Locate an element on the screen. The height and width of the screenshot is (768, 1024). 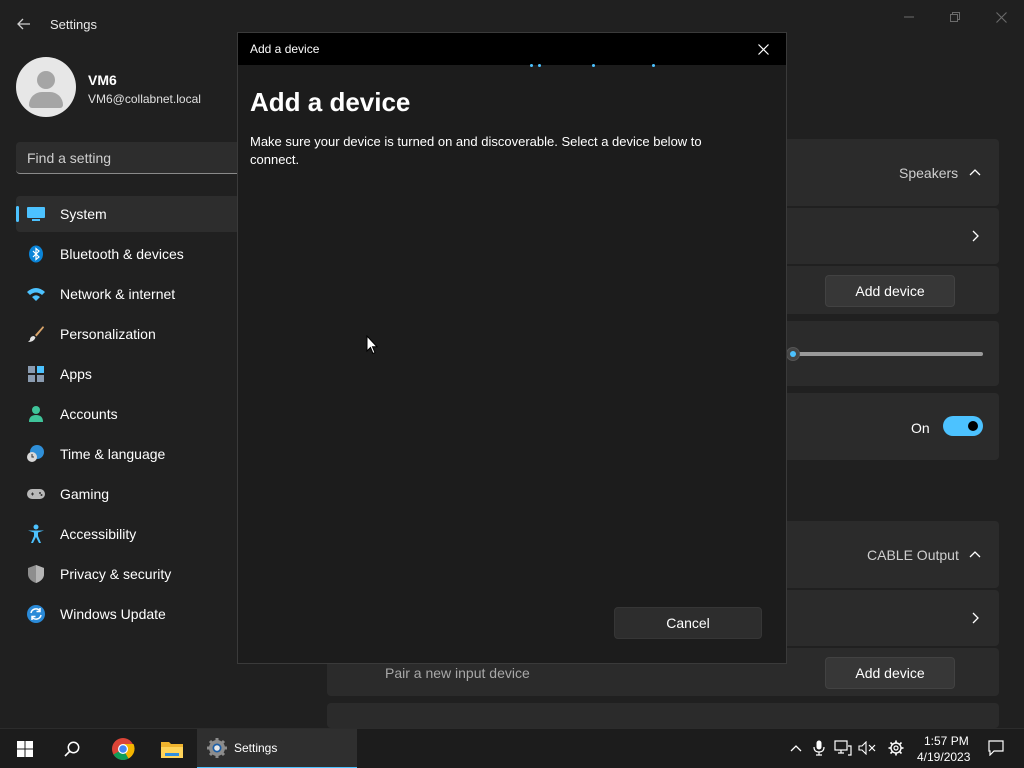
notification-icon is located at coordinates (996, 748).